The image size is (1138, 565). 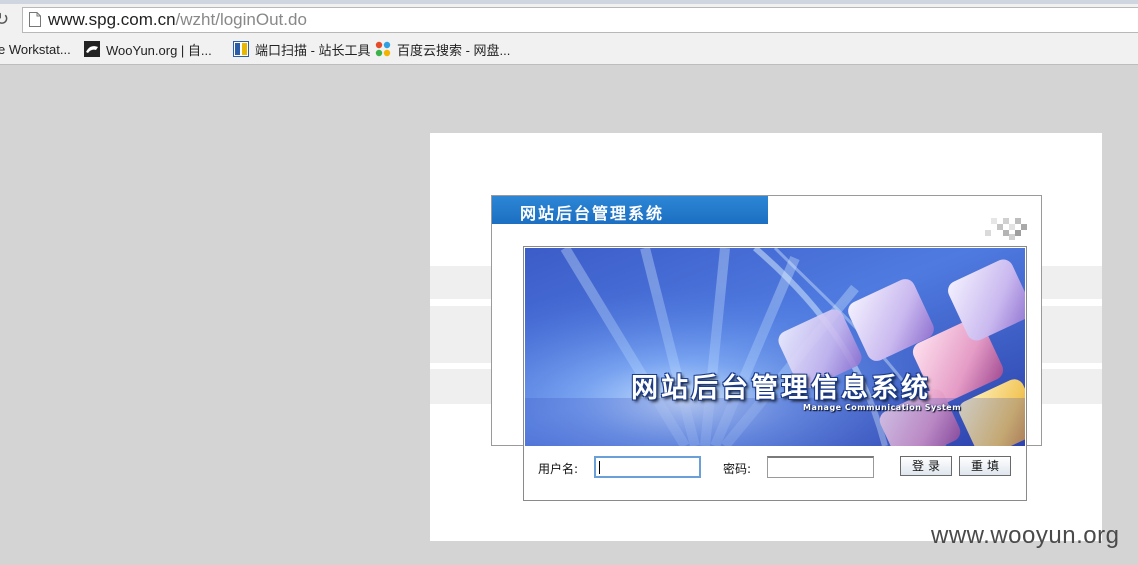 What do you see at coordinates (599, 467) in the screenshot?
I see `text-cursor` at bounding box center [599, 467].